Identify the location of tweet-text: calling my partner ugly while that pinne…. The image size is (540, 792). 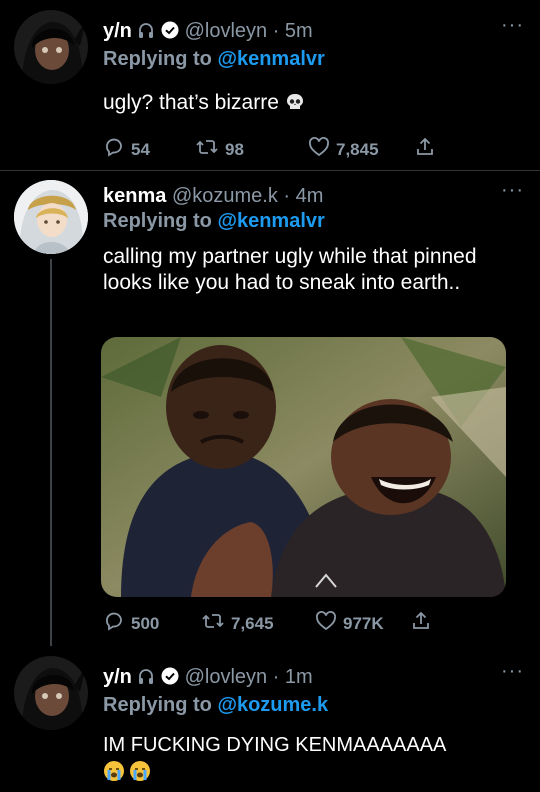
(290, 269).